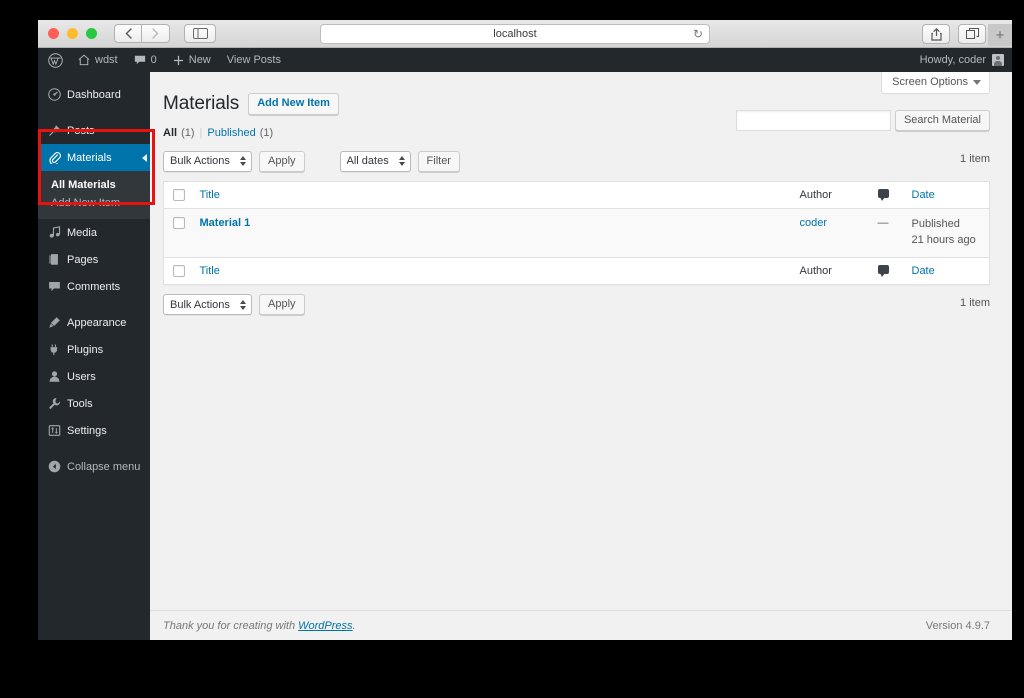 This screenshot has width=1024, height=698. Describe the element at coordinates (56, 403) in the screenshot. I see `wrench-icon` at that location.